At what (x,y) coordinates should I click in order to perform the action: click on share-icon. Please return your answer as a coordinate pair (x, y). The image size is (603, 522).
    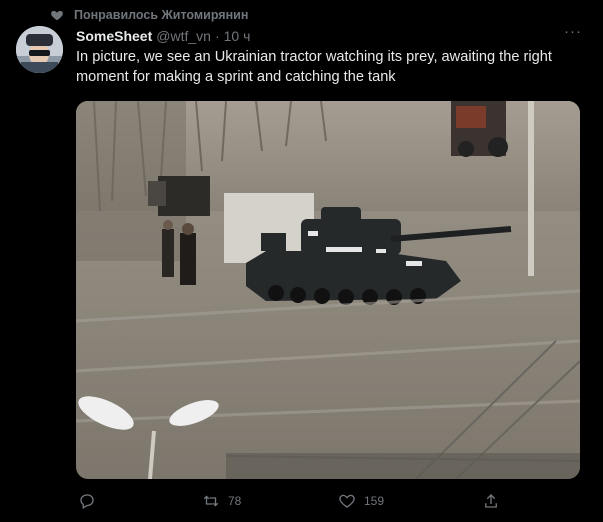
    Looking at the image, I should click on (491, 501).